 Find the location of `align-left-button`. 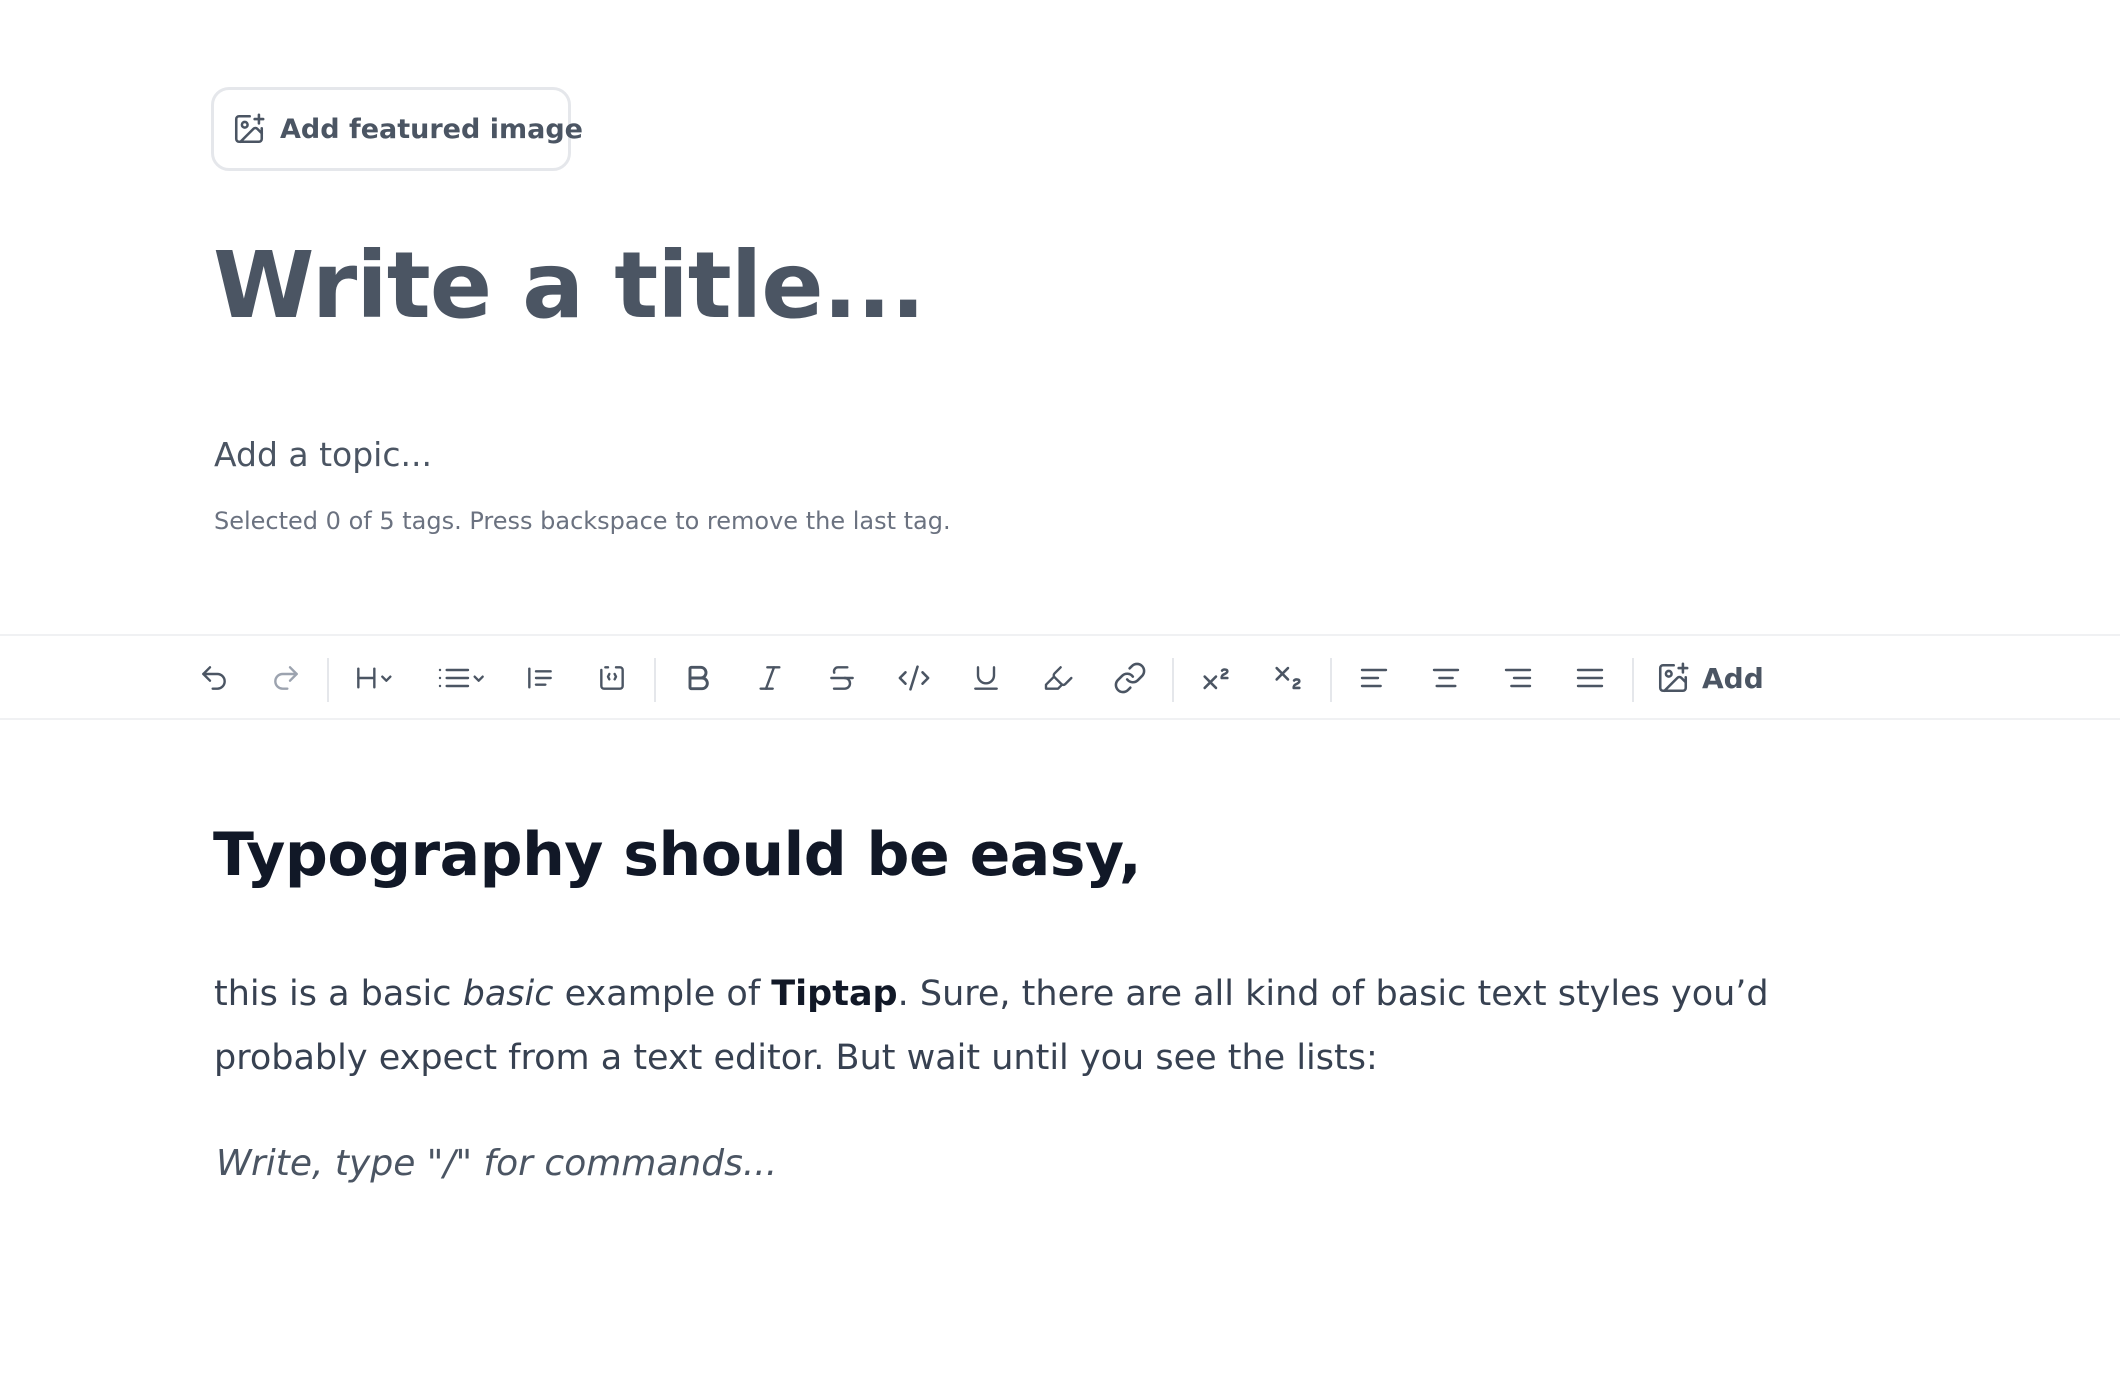

align-left-button is located at coordinates (1374, 678).